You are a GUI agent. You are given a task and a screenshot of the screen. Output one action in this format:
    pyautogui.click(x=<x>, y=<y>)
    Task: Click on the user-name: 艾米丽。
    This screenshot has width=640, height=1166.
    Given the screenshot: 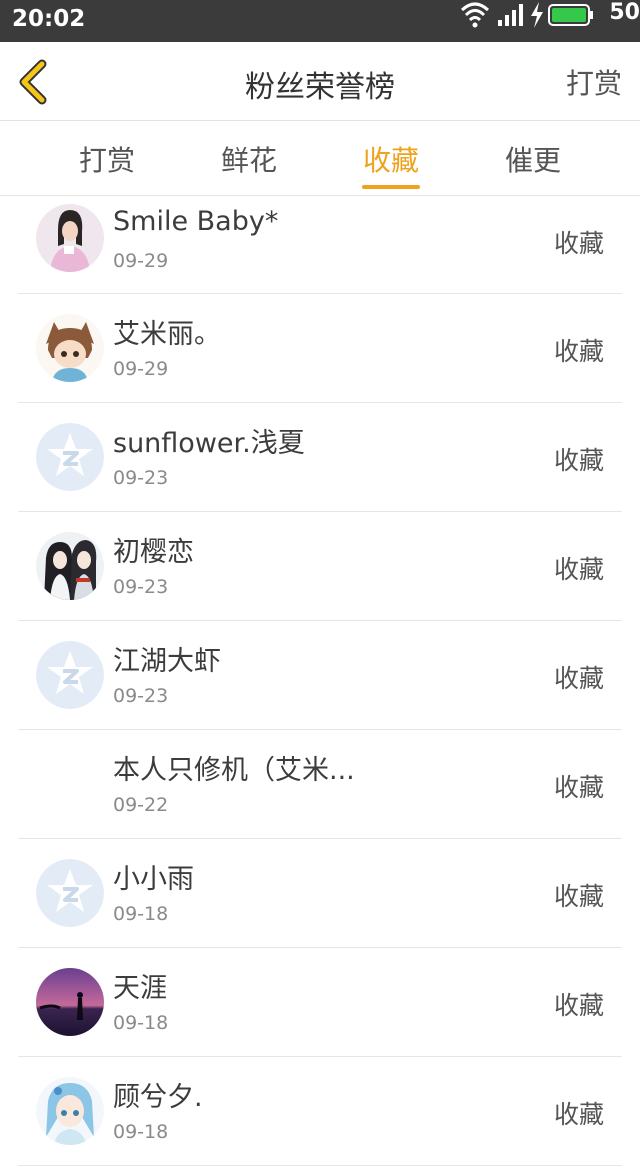 What is the action you would take?
    pyautogui.click(x=167, y=334)
    